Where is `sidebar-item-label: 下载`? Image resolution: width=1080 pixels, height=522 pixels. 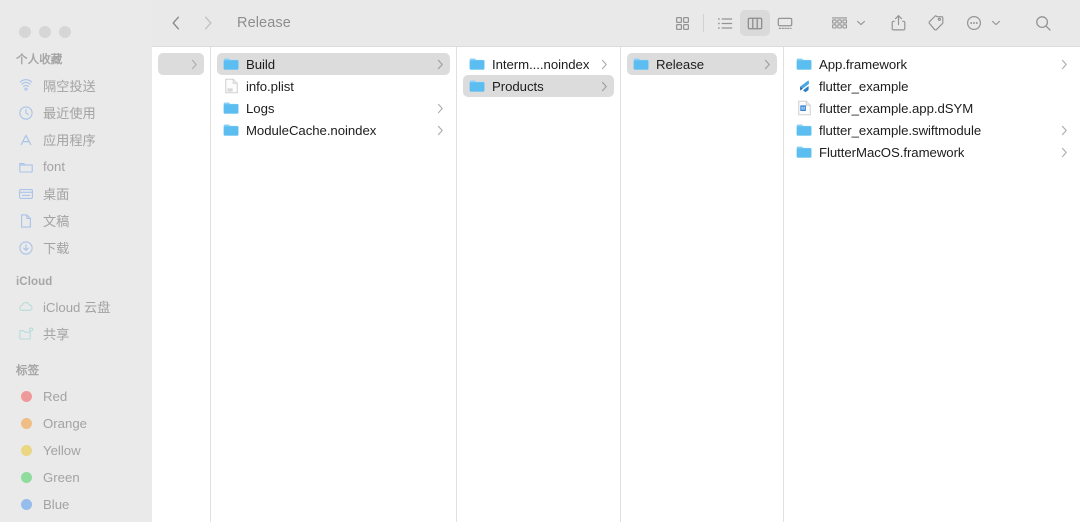
sidebar-item-label: 下载 is located at coordinates (56, 248).